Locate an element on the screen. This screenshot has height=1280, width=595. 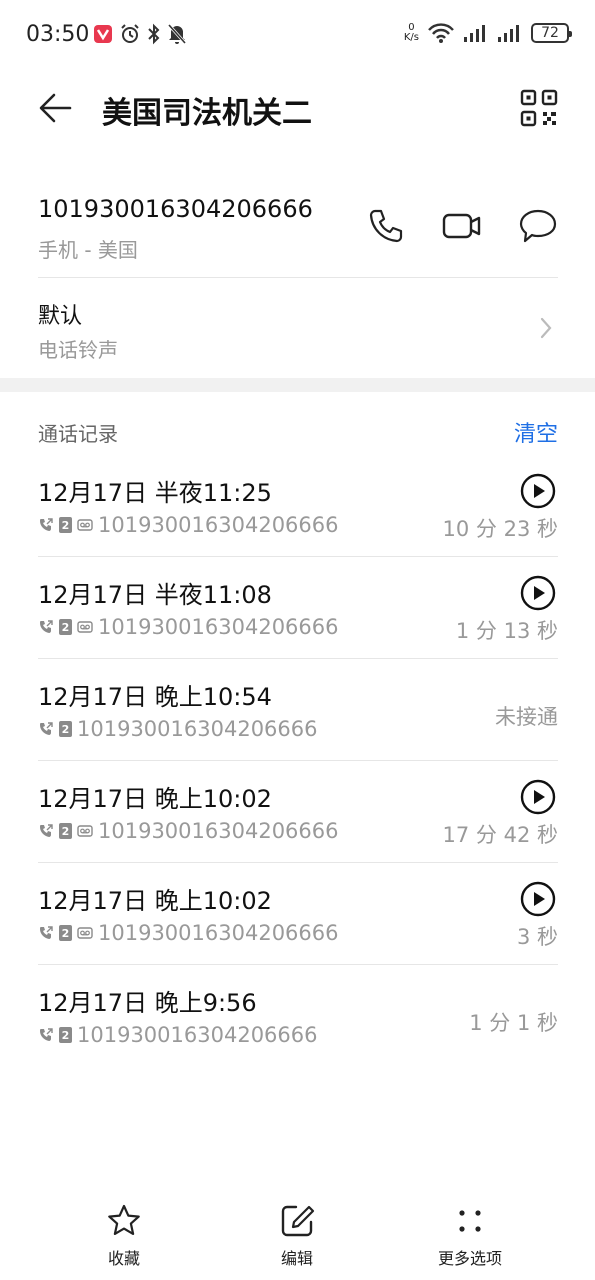
edit-label: 编辑 is located at coordinates (296, 1258).